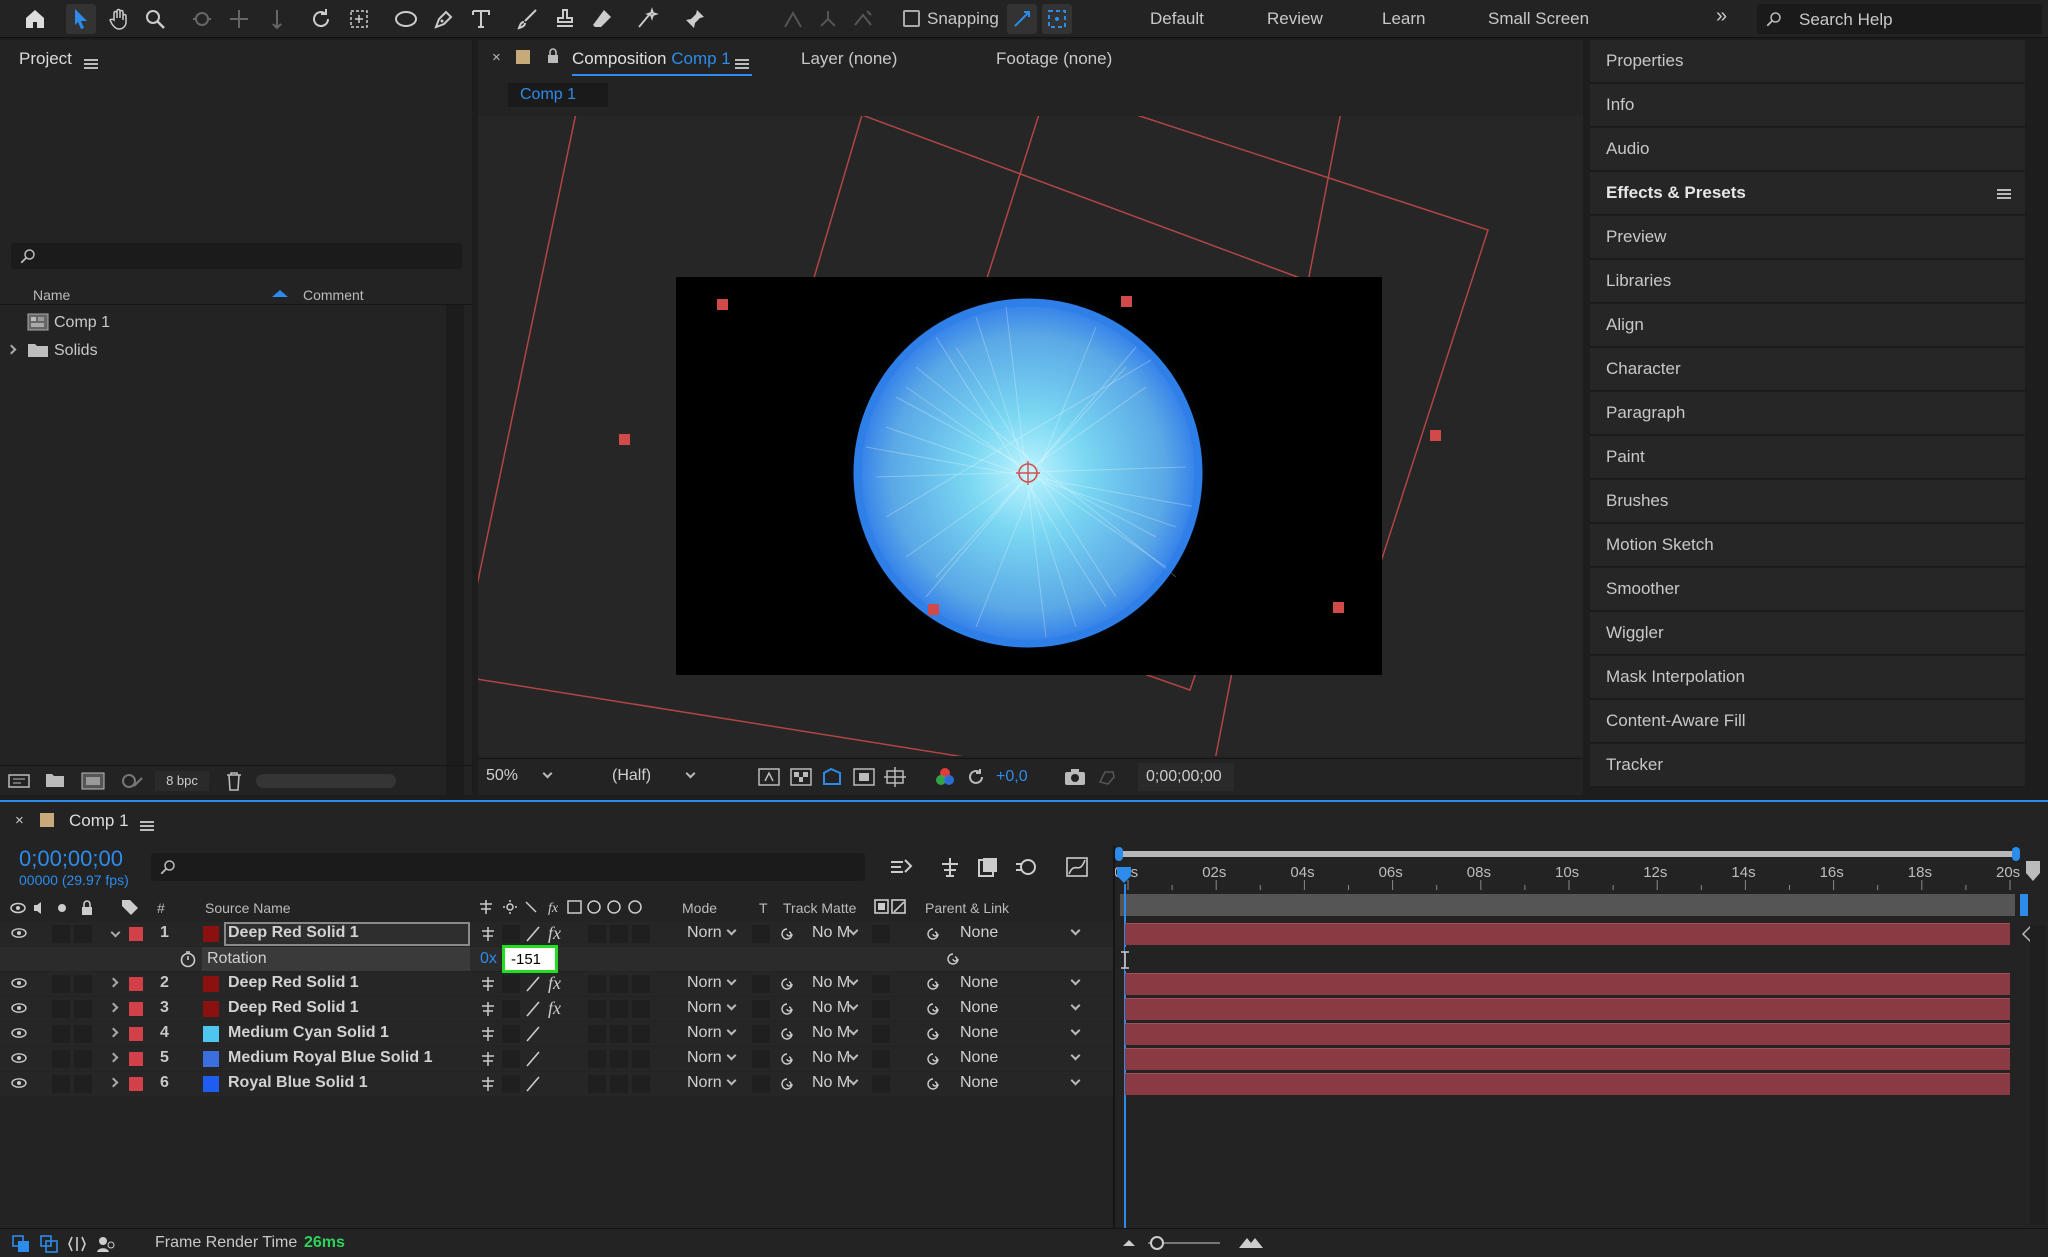 The height and width of the screenshot is (1257, 2048). What do you see at coordinates (2033, 873) in the screenshot?
I see `comp-button-icon` at bounding box center [2033, 873].